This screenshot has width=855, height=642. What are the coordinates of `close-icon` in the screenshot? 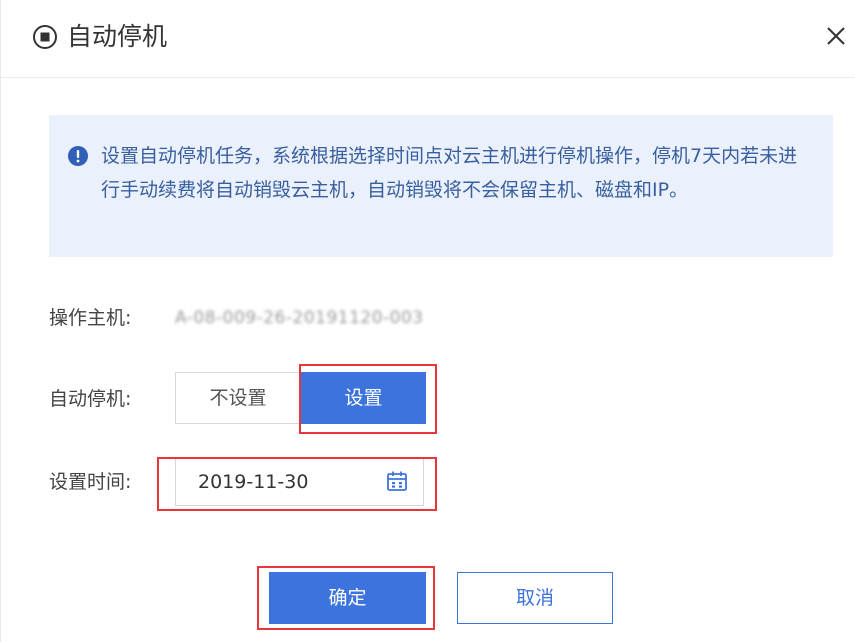 It's located at (836, 36).